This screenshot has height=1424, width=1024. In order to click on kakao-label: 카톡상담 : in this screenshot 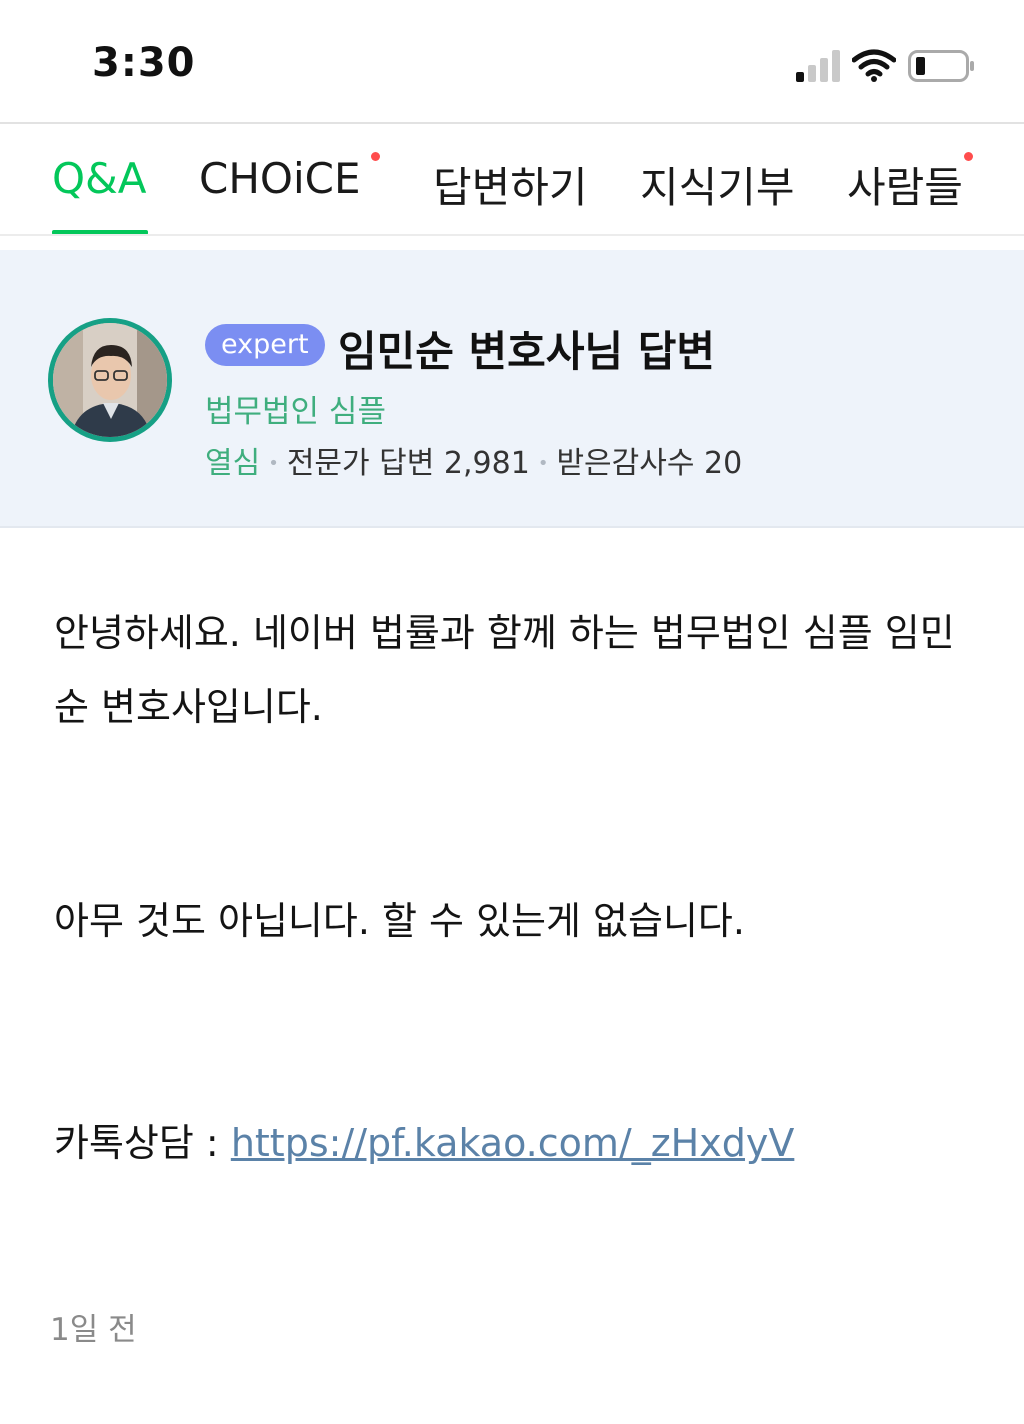, I will do `click(142, 1143)`.